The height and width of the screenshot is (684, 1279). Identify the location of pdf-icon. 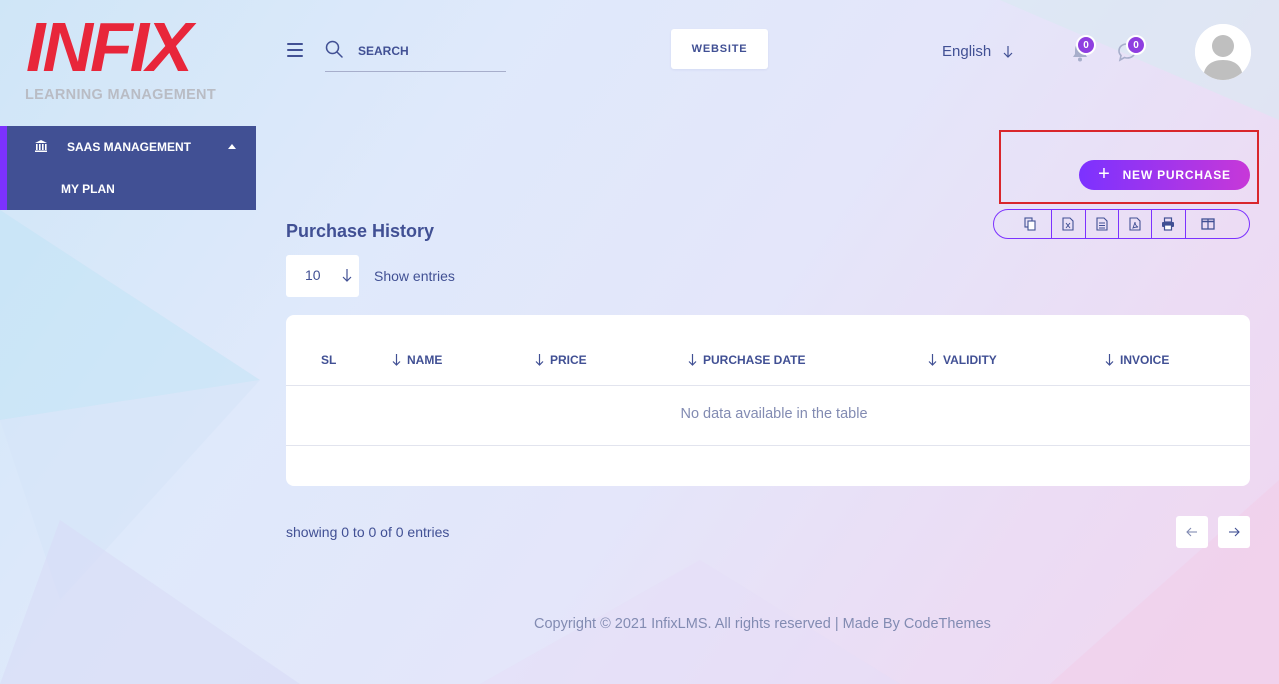
(1135, 224).